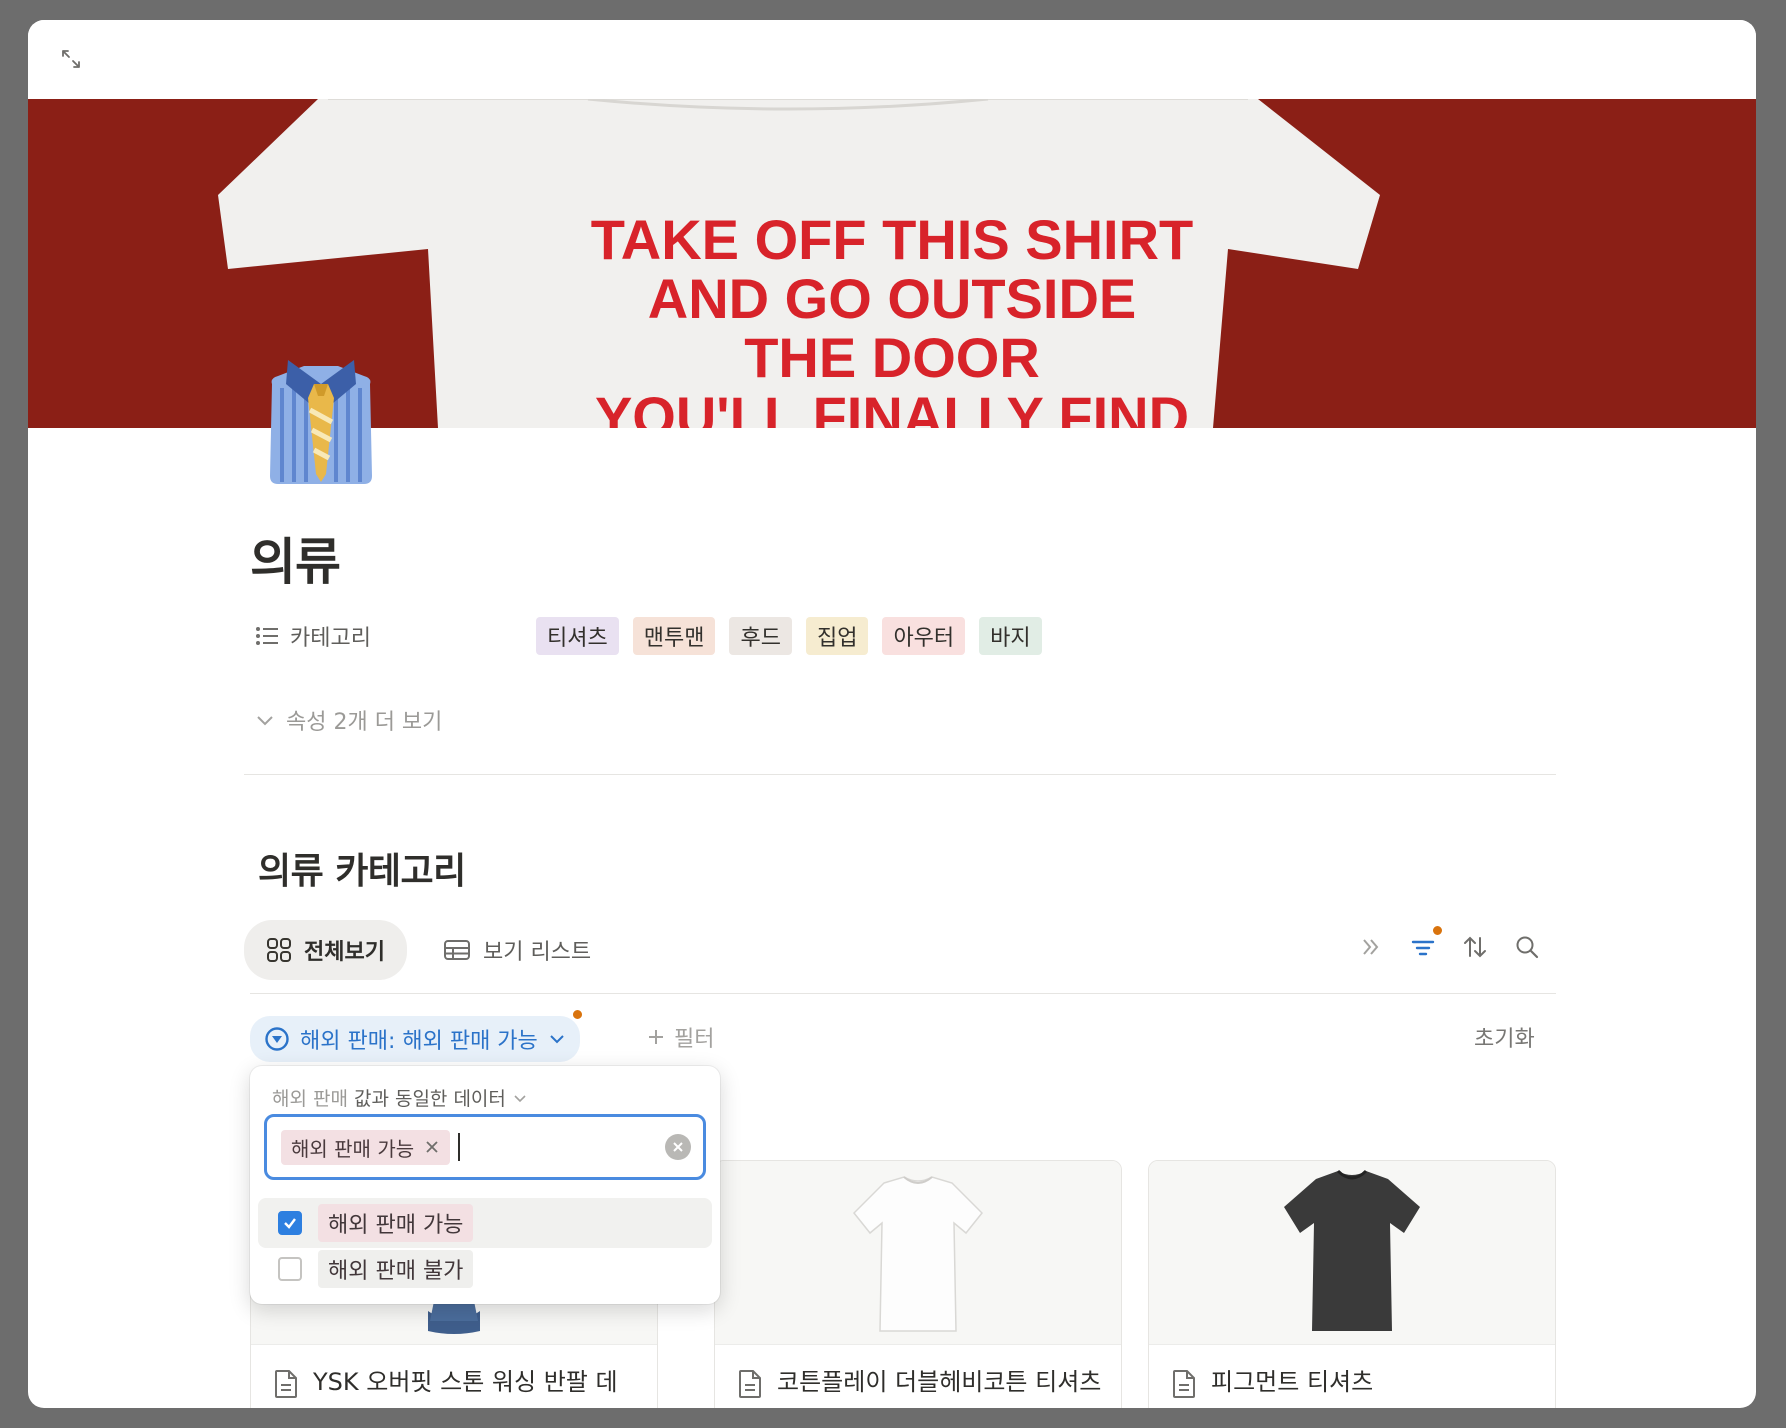  Describe the element at coordinates (892, 406) in the screenshot. I see `cover-line-4: YOU'LL FINALLY FIND` at that location.